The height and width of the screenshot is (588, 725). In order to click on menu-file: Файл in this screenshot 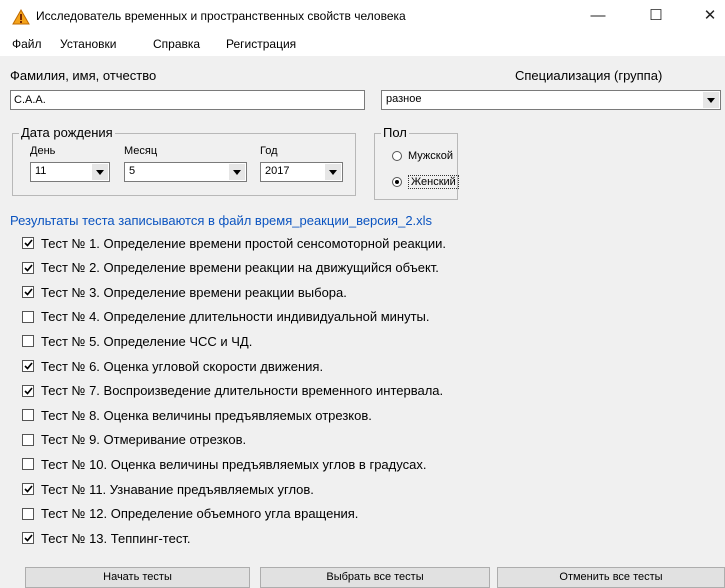, I will do `click(27, 44)`.